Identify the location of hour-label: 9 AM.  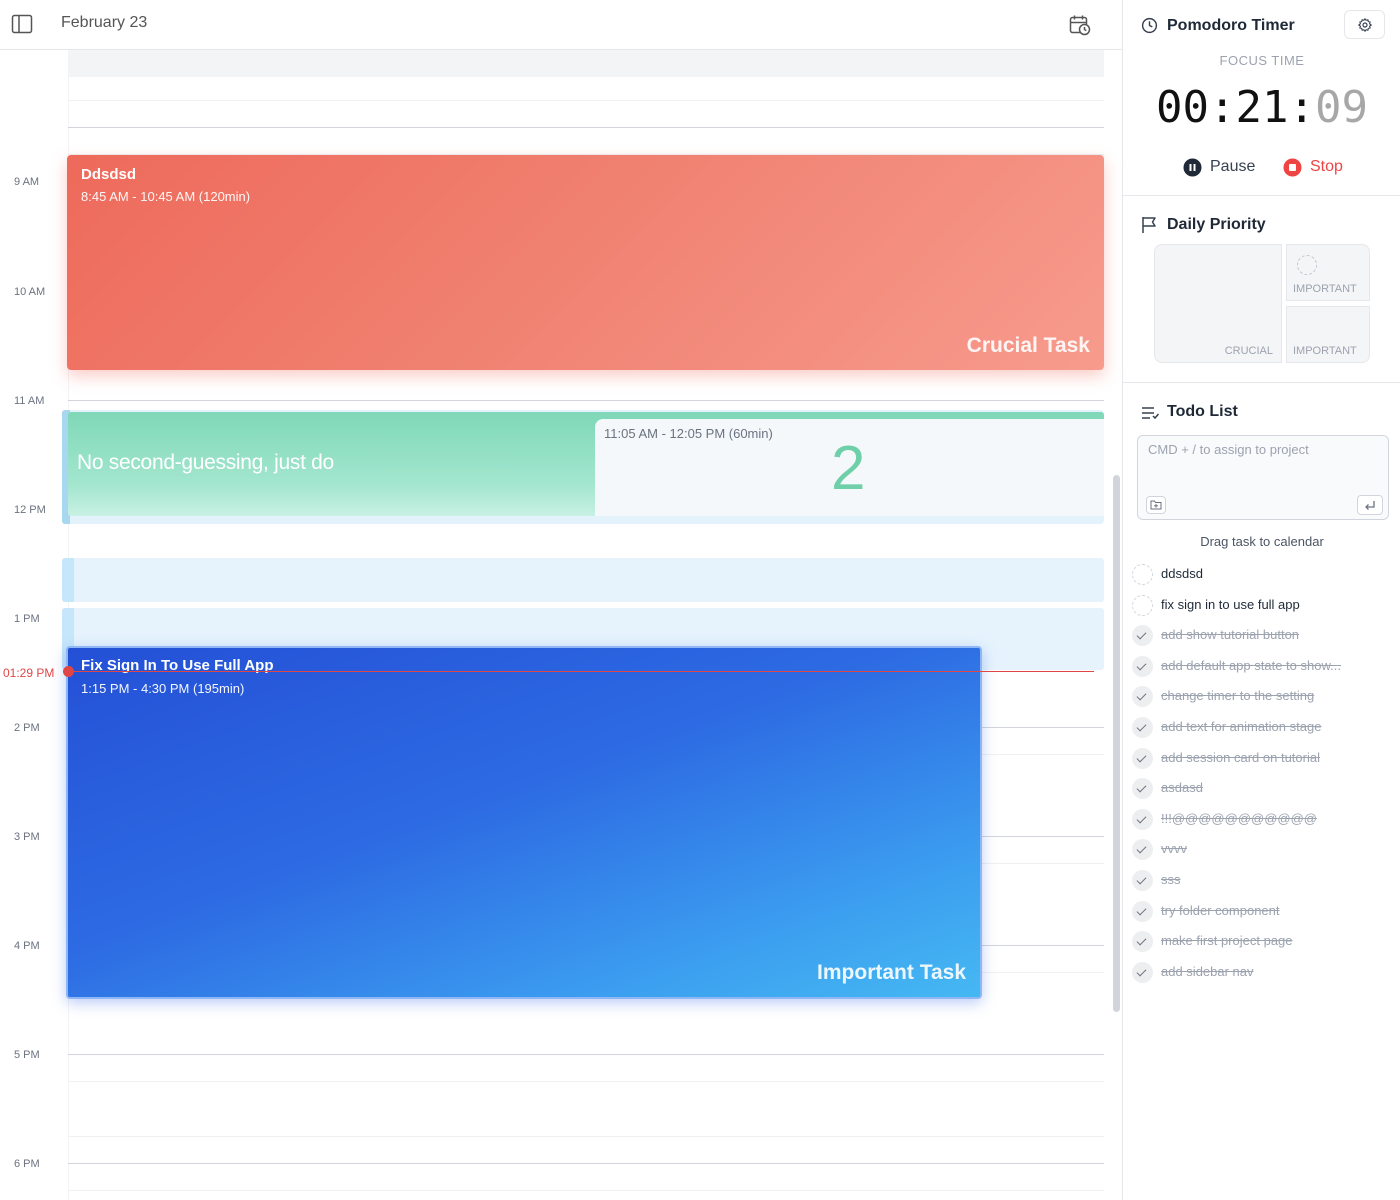
(27, 182).